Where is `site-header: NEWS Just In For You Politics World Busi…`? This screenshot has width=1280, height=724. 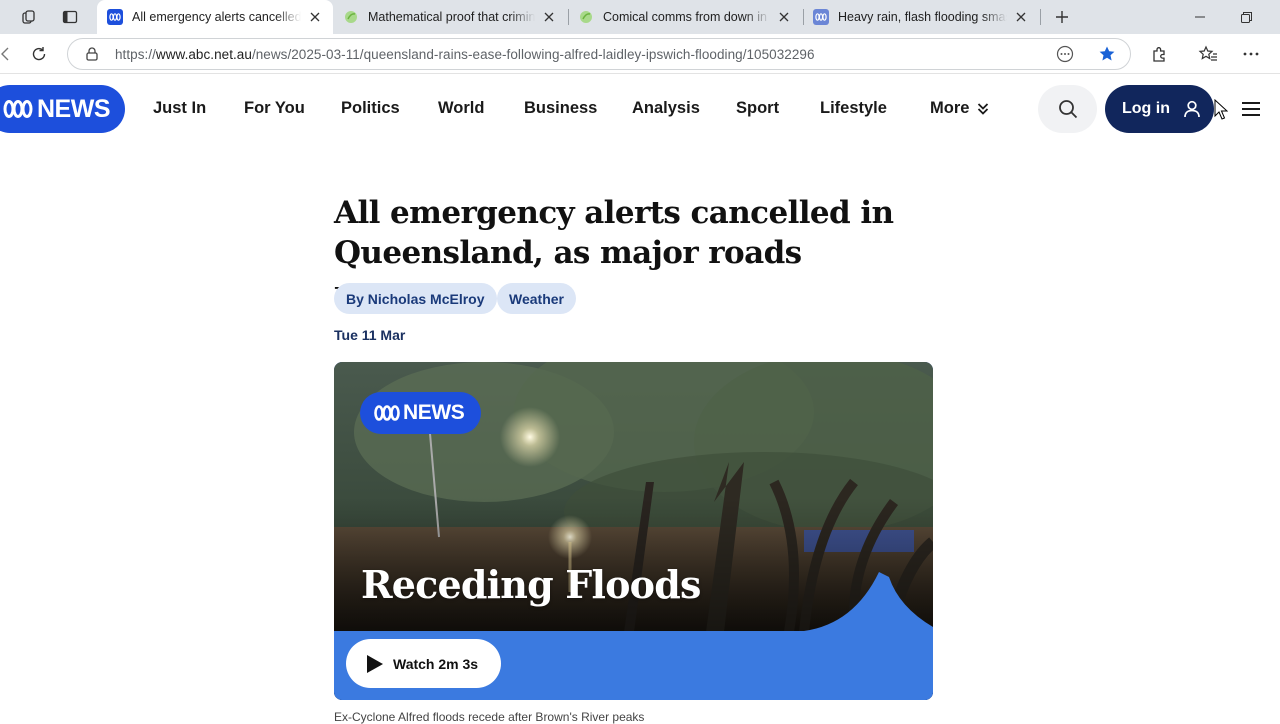
site-header: NEWS Just In For You Politics World Busi… is located at coordinates (640, 109).